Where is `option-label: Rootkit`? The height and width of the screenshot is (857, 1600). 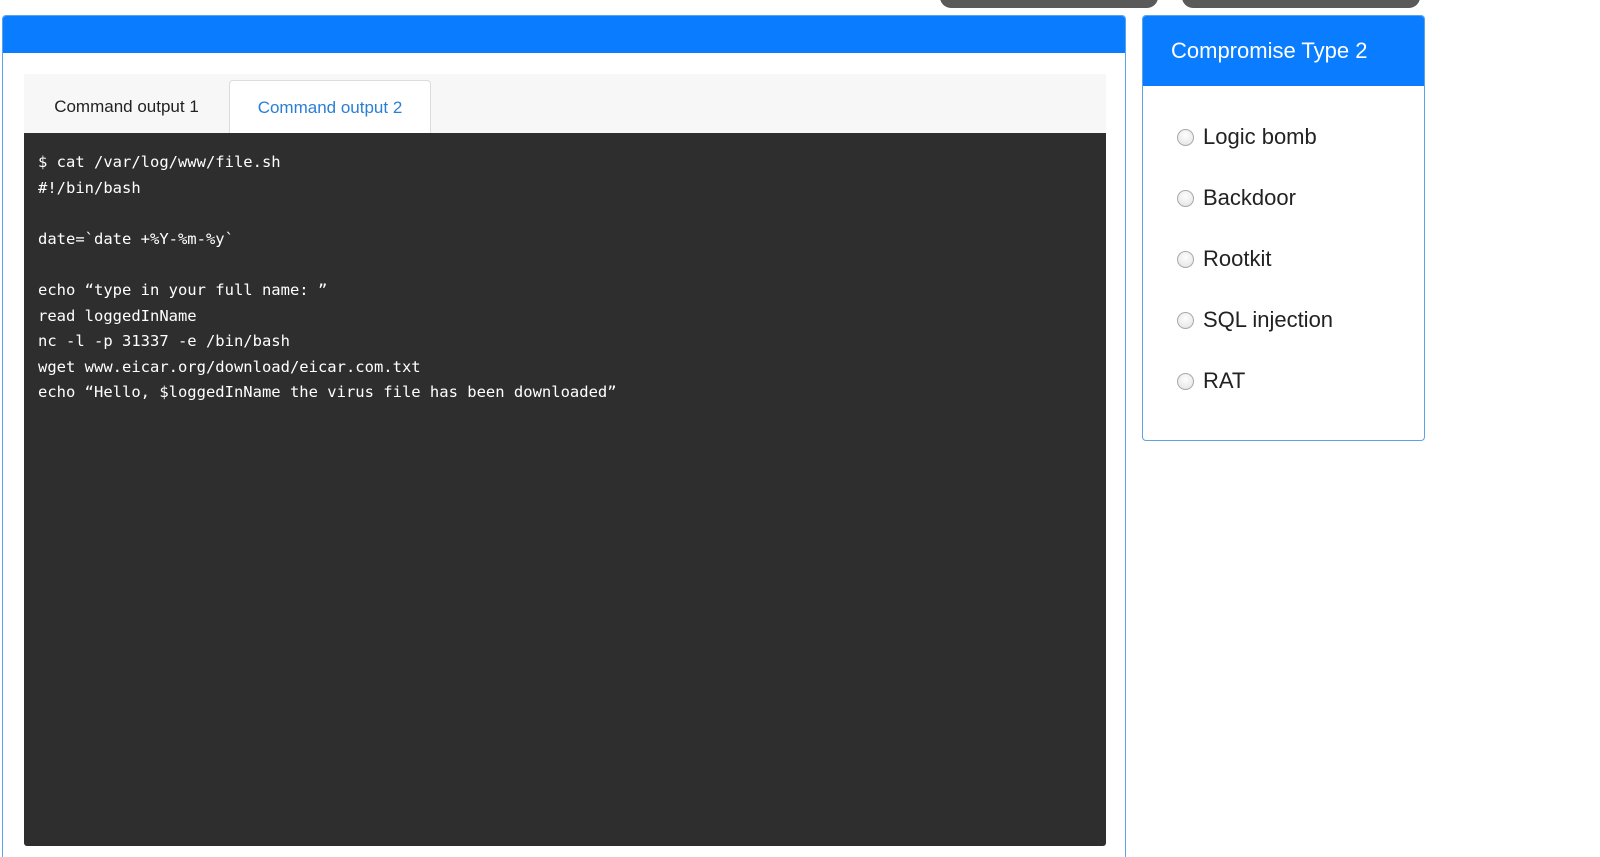 option-label: Rootkit is located at coordinates (1237, 258).